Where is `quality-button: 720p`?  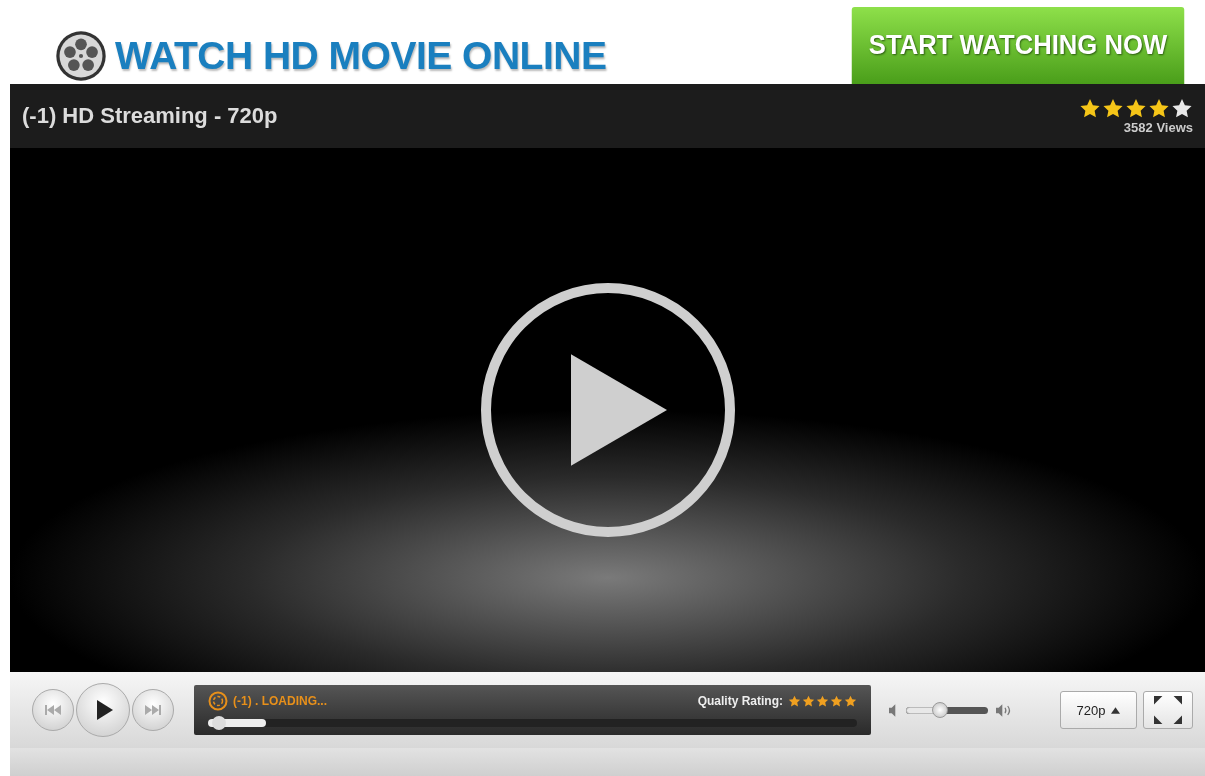
quality-button: 720p is located at coordinates (1098, 710).